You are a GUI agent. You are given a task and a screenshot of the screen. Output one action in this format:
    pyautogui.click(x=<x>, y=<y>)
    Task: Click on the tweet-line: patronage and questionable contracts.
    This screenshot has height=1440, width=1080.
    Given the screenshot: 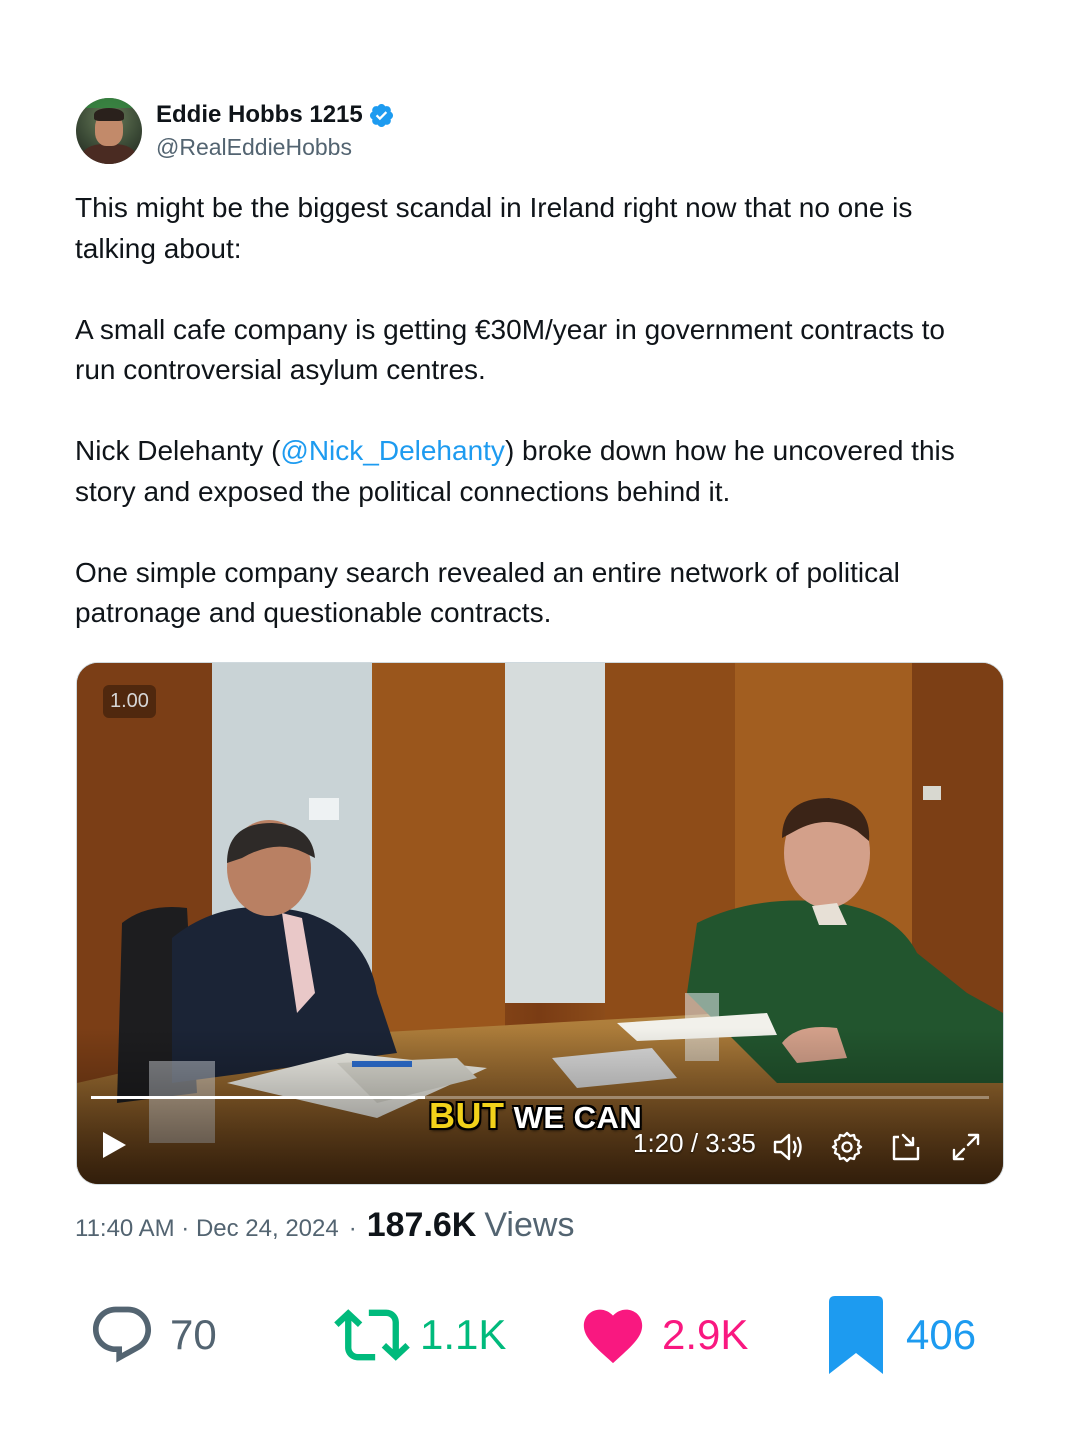 What is the action you would take?
    pyautogui.click(x=313, y=612)
    